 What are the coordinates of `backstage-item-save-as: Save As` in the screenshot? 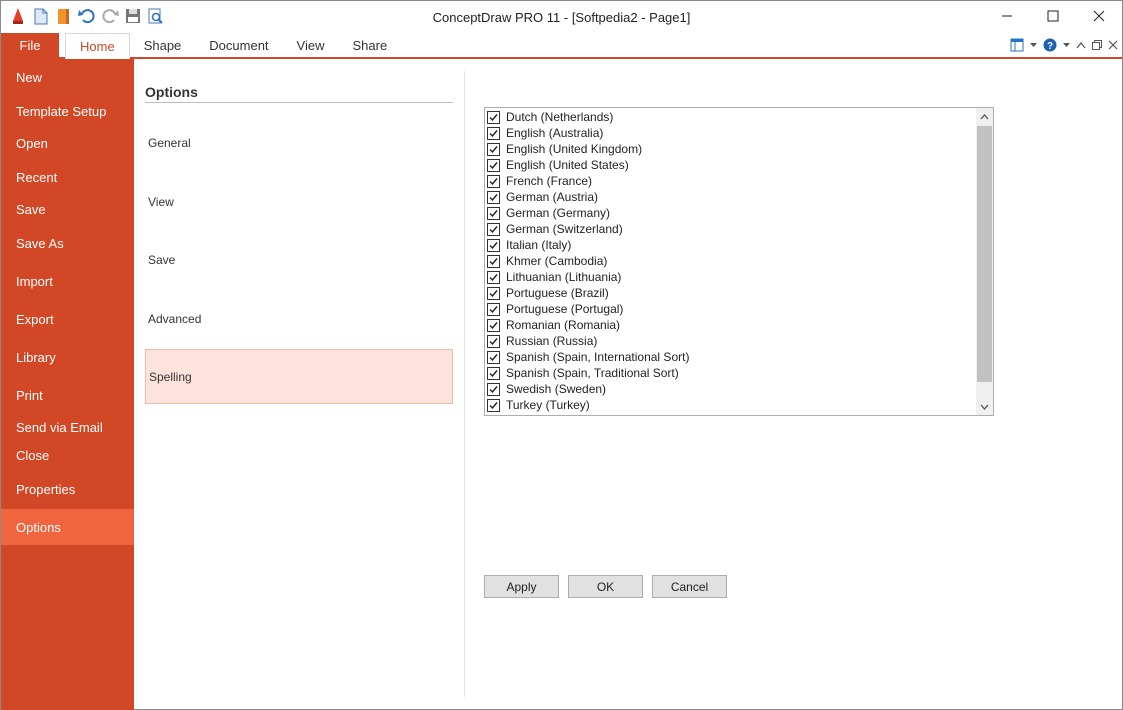 It's located at (67, 243).